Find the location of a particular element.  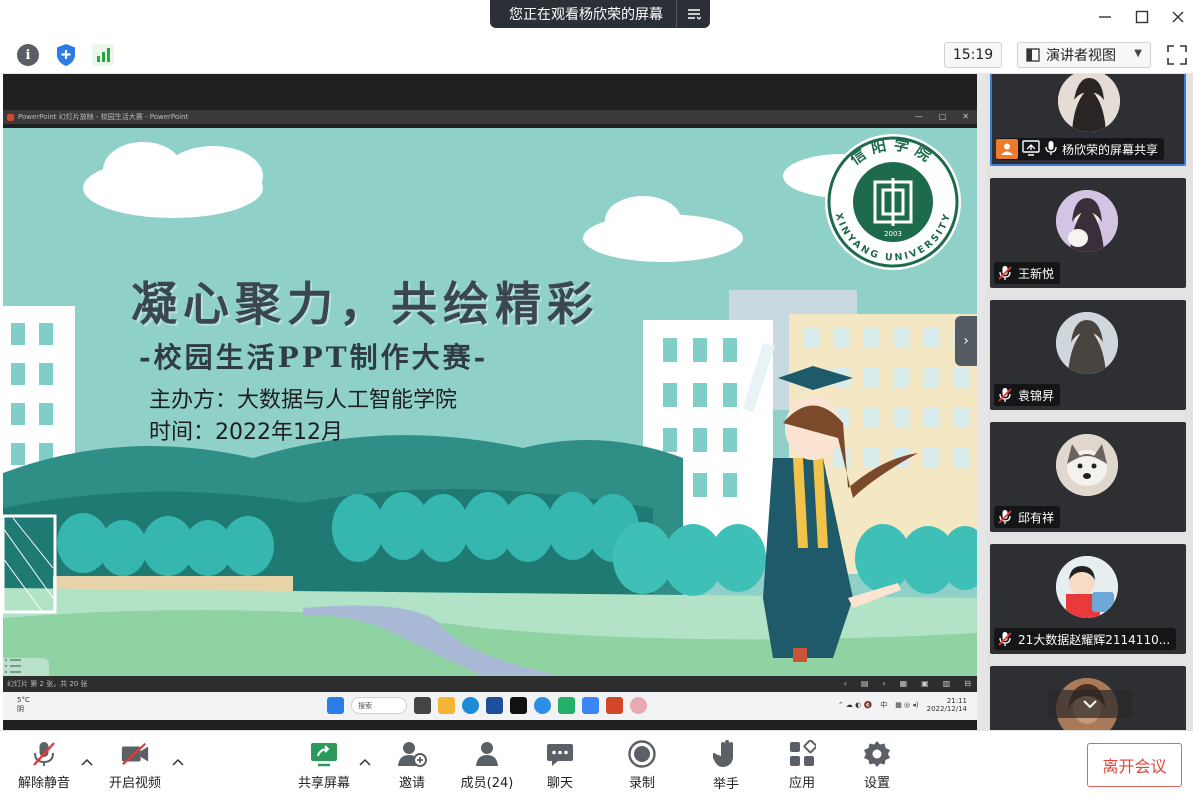

participant-name: 王新悦 is located at coordinates (1036, 273).